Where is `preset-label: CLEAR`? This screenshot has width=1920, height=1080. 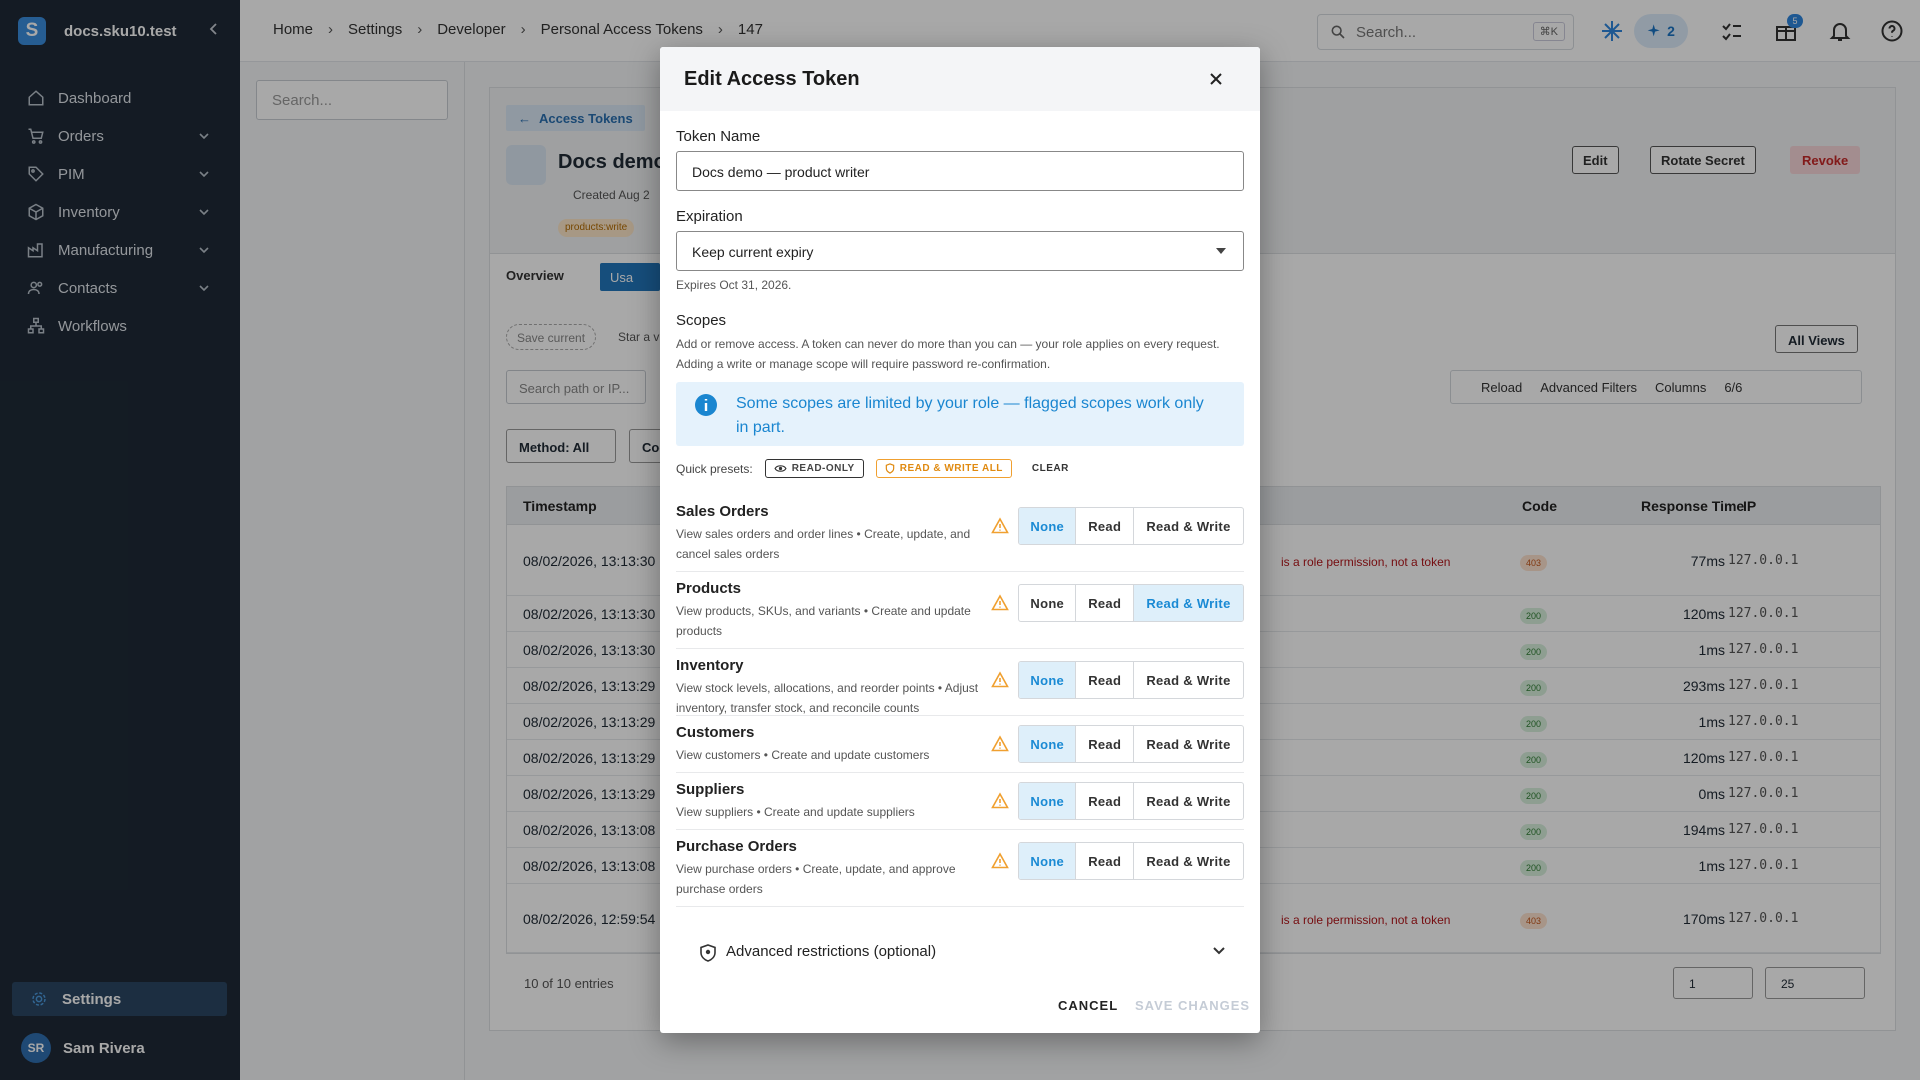
preset-label: CLEAR is located at coordinates (1050, 468).